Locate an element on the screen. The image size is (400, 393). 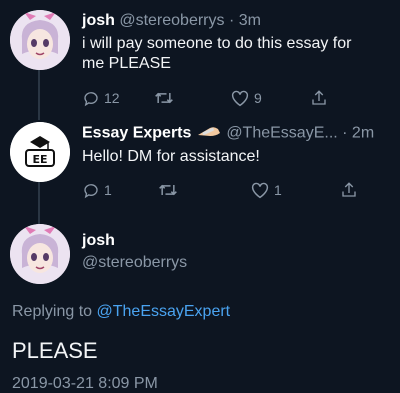
reply-author: josh @stereoberrys is located at coordinates (134, 252).